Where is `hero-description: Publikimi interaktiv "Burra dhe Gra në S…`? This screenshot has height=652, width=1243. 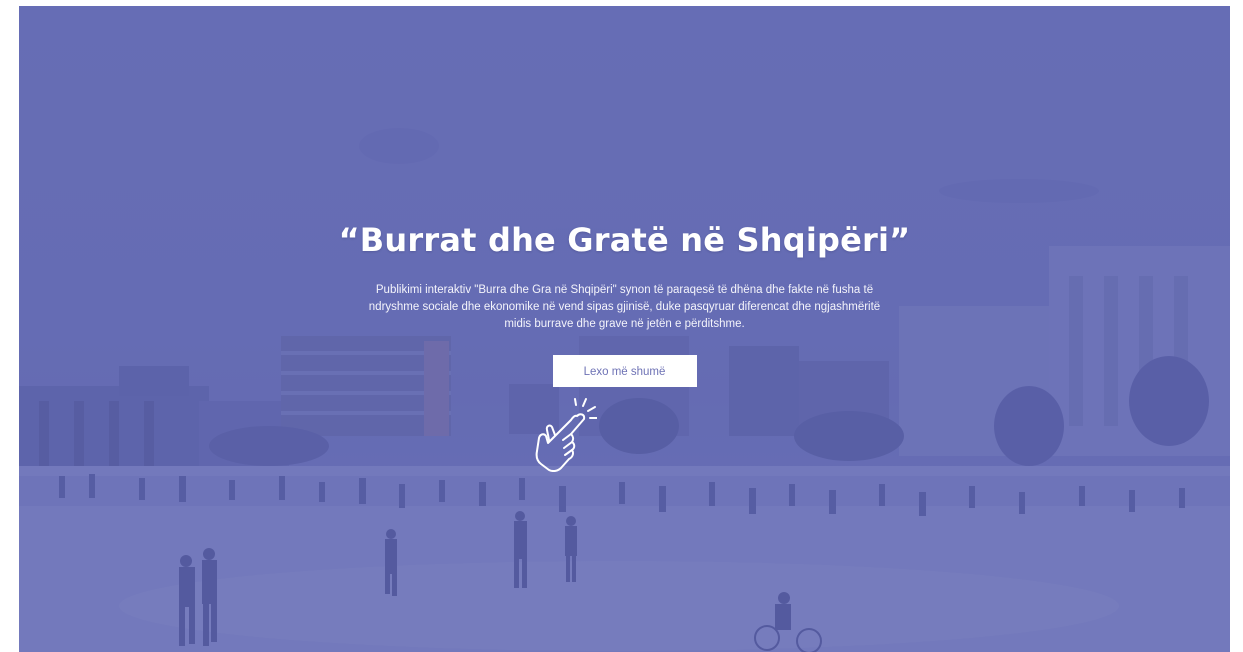 hero-description: Publikimi interaktiv "Burra dhe Gra në S… is located at coordinates (624, 307).